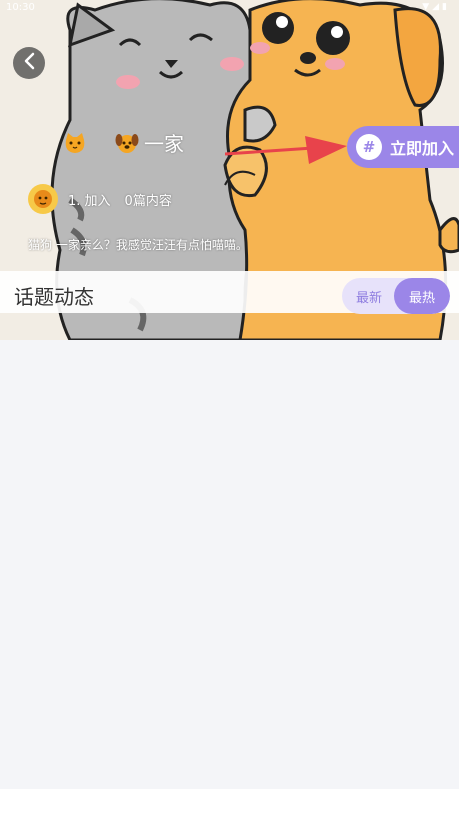 The height and width of the screenshot is (819, 459). I want to click on cat-emoji-icon, so click(75, 143).